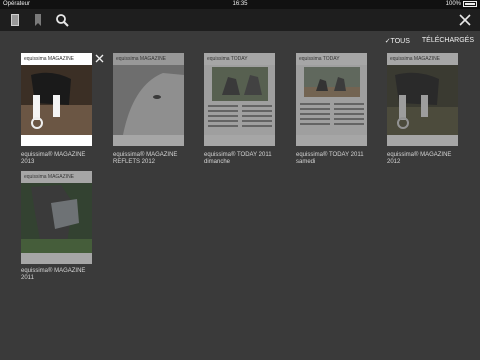  What do you see at coordinates (306, 162) in the screenshot?
I see `magazine-subtitle: samedi` at bounding box center [306, 162].